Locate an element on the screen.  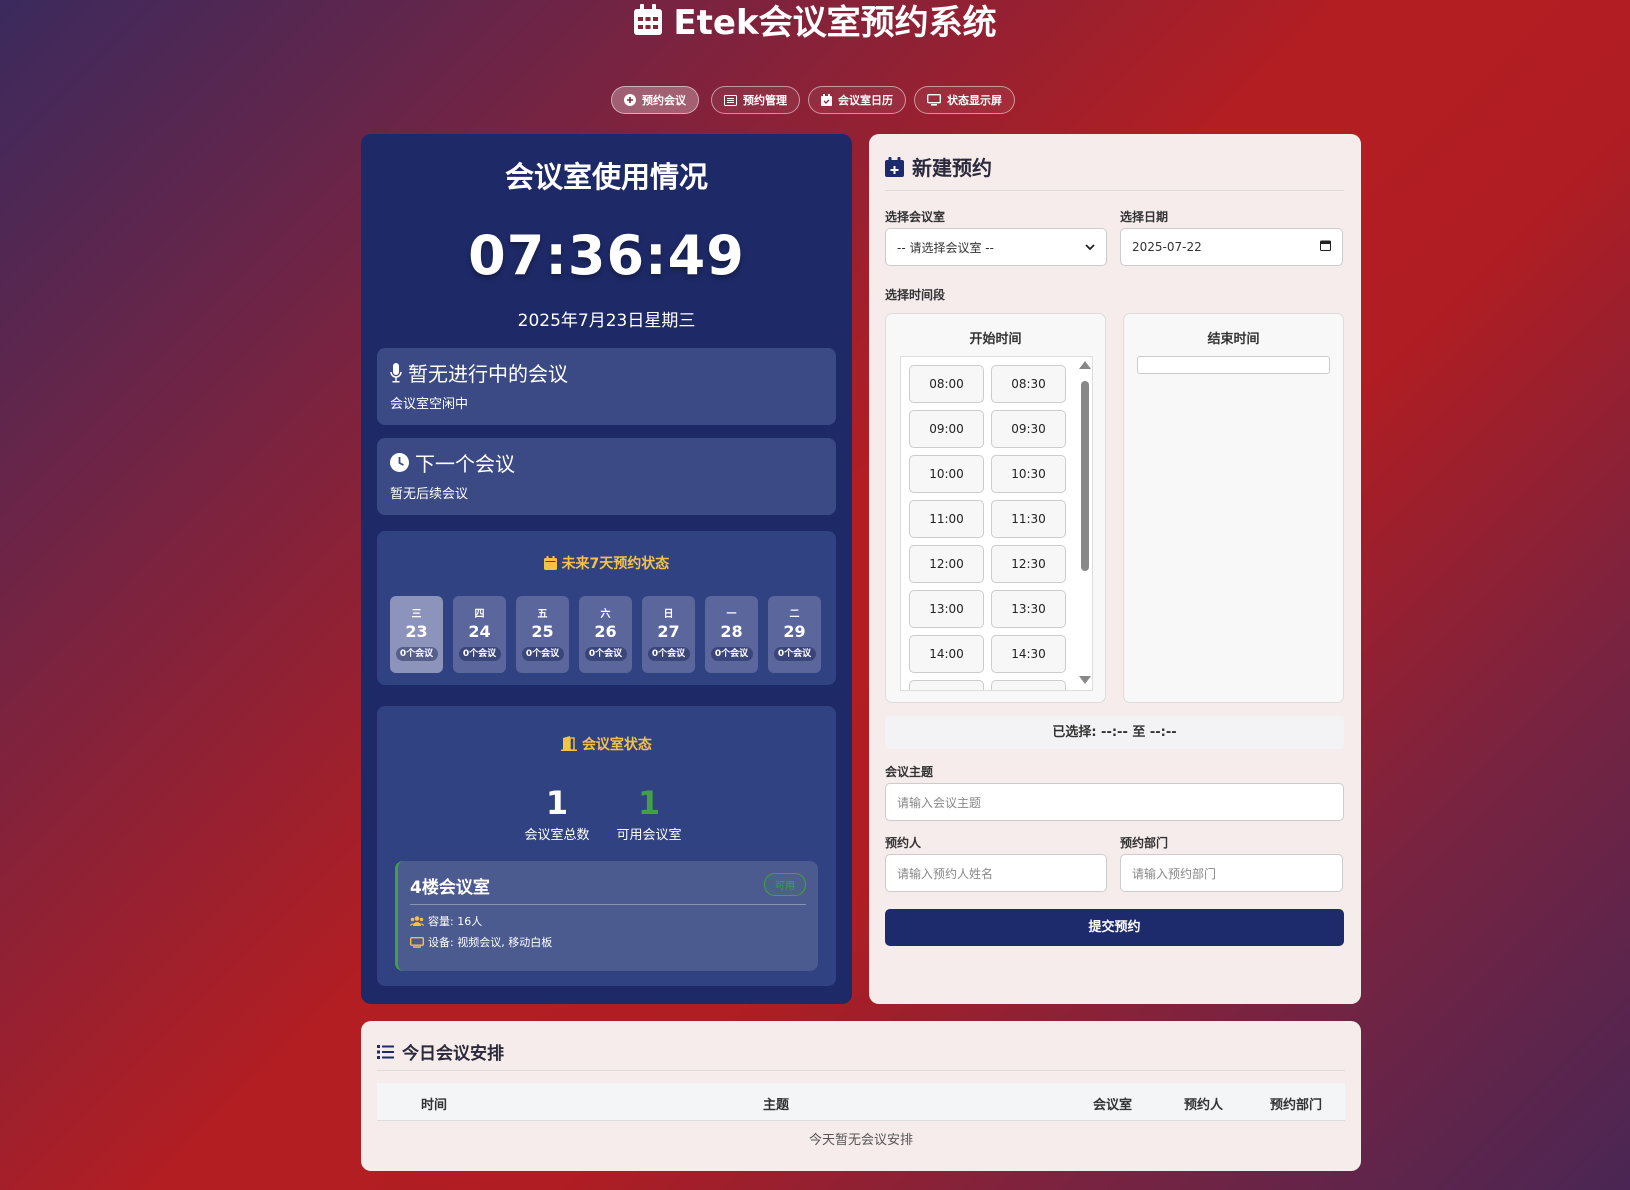
scroll-up-arrow is located at coordinates (1085, 365).